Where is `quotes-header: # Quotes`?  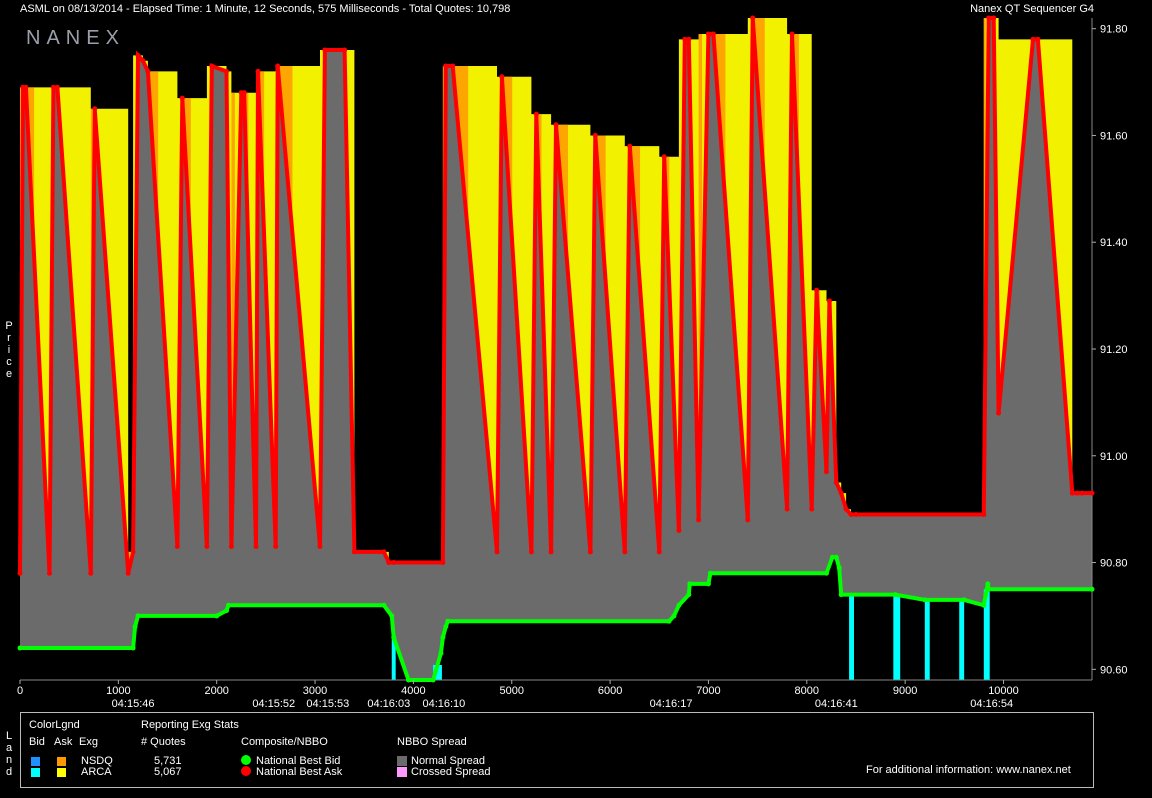 quotes-header: # Quotes is located at coordinates (163, 742).